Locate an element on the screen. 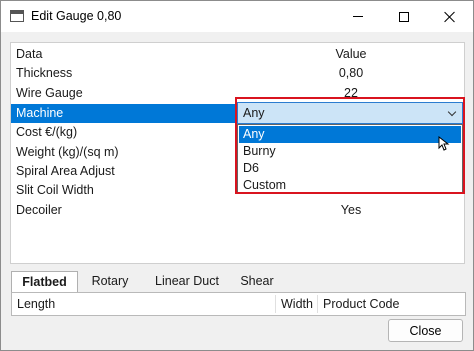  row-label: Wire Gauge is located at coordinates (49, 93).